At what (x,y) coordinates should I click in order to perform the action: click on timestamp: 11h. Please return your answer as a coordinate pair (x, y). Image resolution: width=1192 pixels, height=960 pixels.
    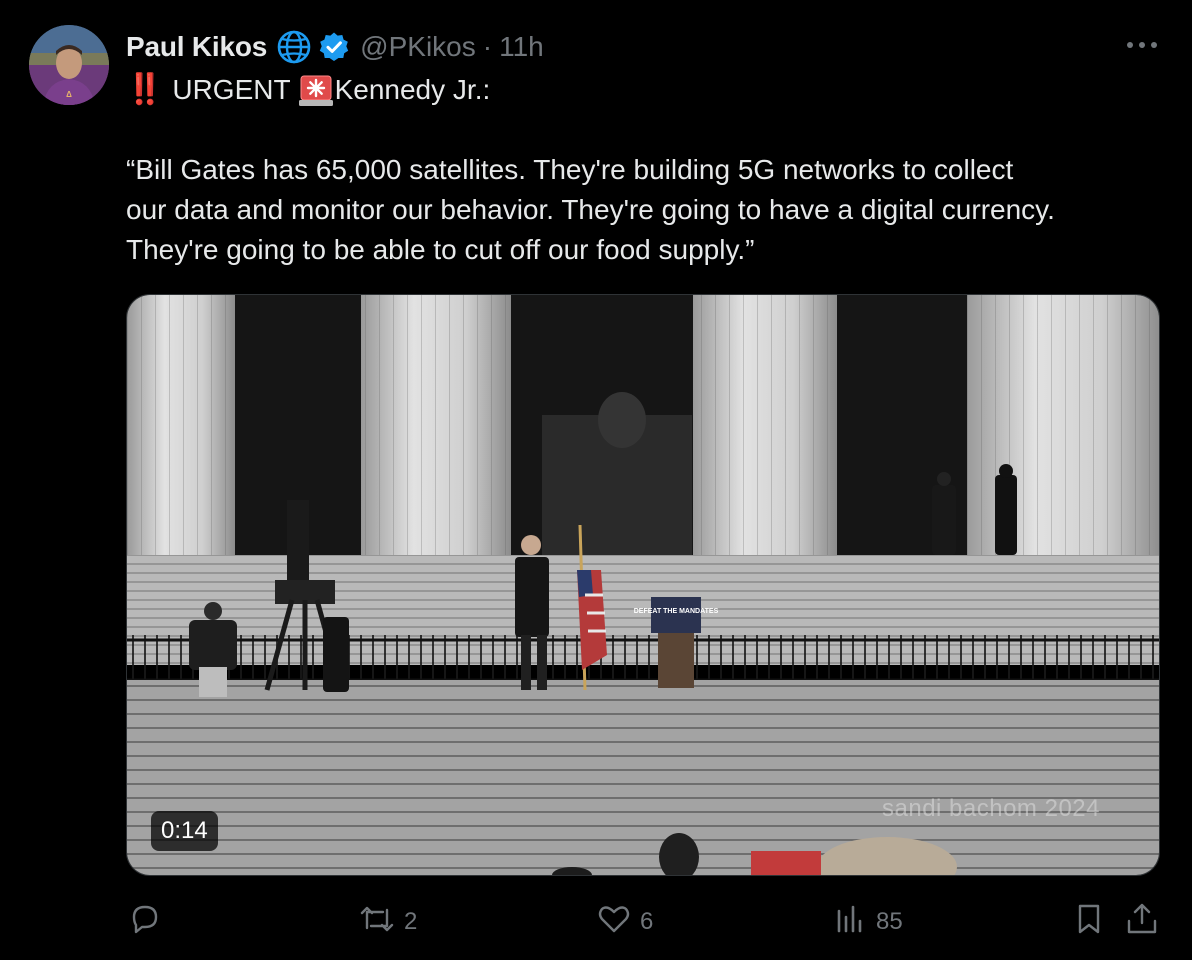
    Looking at the image, I should click on (521, 47).